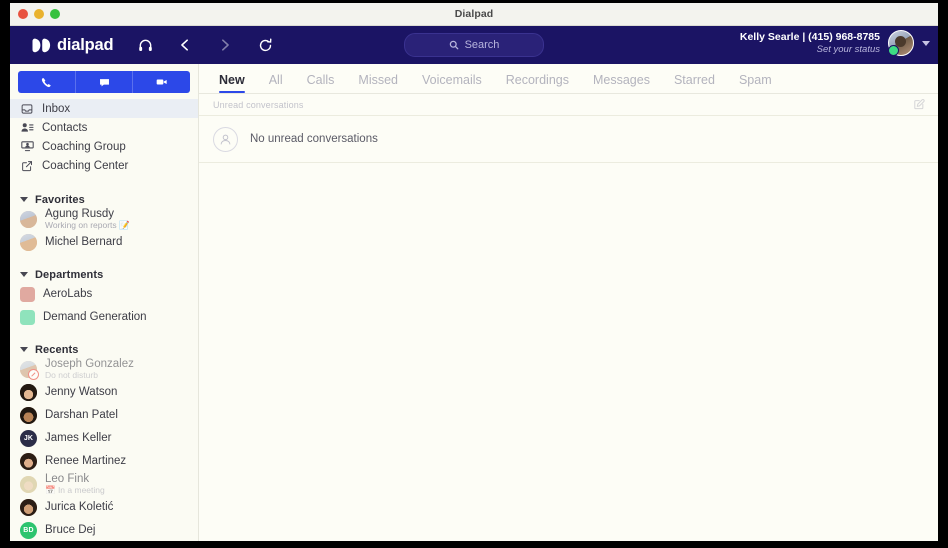  Describe the element at coordinates (27, 109) in the screenshot. I see `inbox-icon` at that location.